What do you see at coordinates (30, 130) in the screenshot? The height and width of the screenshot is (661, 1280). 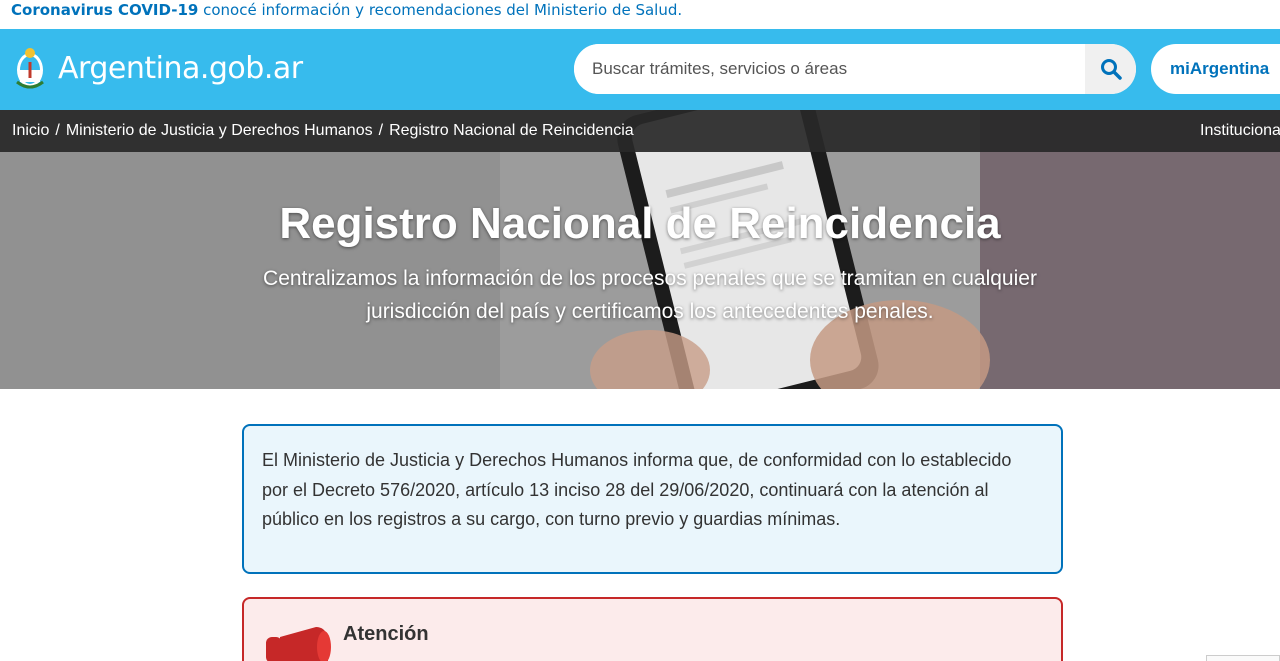 I see `breadcrumb-item-inicio: Inicio` at bounding box center [30, 130].